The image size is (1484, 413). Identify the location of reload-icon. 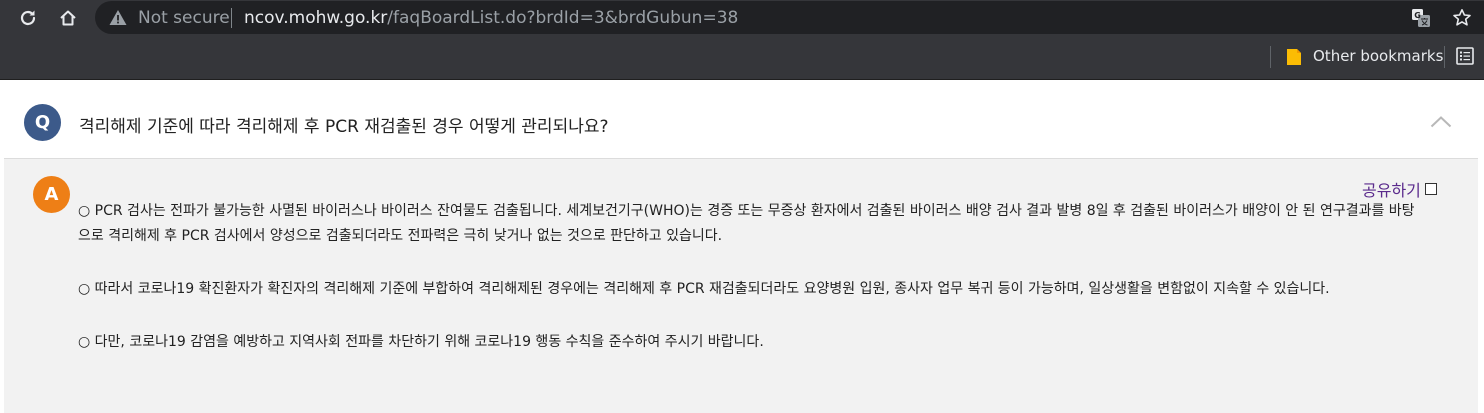
(28, 18).